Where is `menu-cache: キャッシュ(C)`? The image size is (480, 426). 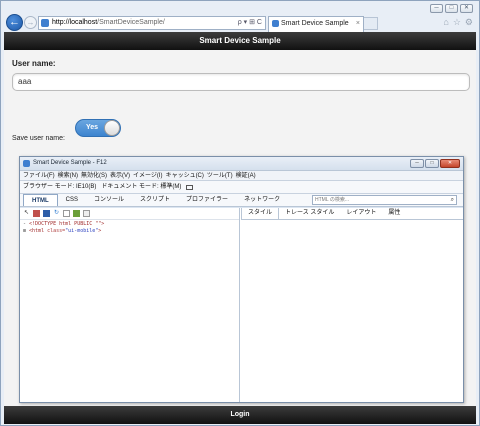 menu-cache: キャッシュ(C) is located at coordinates (185, 175).